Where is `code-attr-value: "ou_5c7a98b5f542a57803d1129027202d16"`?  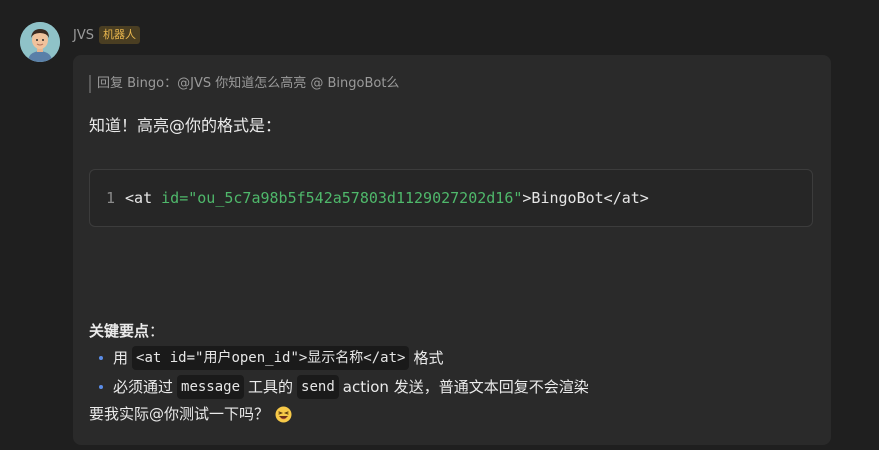 code-attr-value: "ou_5c7a98b5f542a57803d1129027202d16" is located at coordinates (355, 198).